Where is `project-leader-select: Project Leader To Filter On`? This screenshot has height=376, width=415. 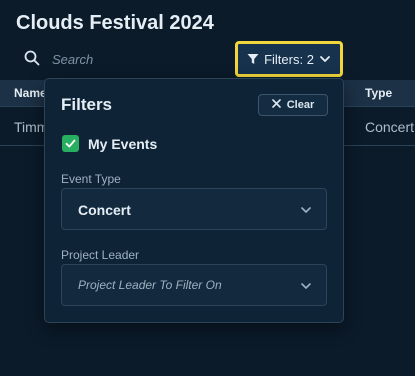
project-leader-select: Project Leader To Filter On is located at coordinates (194, 285).